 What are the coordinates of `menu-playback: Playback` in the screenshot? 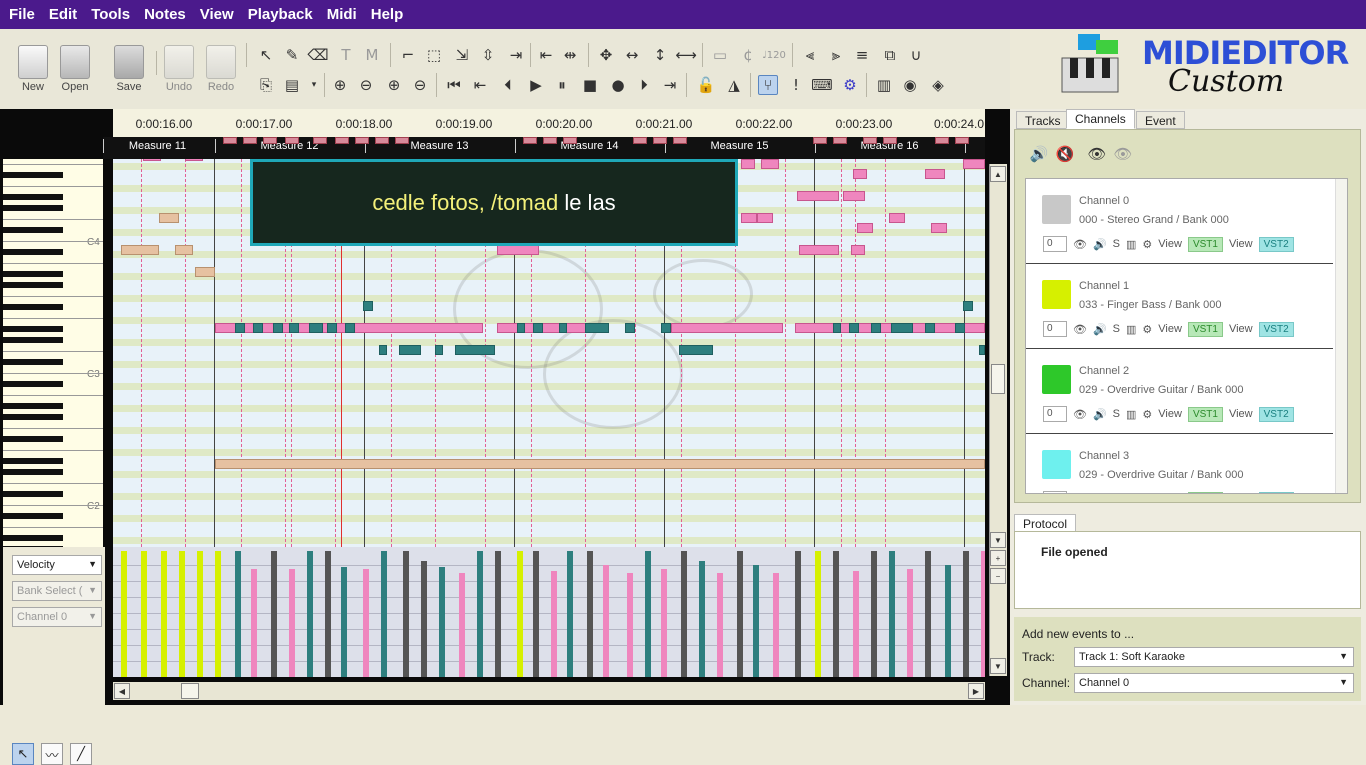 It's located at (280, 14).